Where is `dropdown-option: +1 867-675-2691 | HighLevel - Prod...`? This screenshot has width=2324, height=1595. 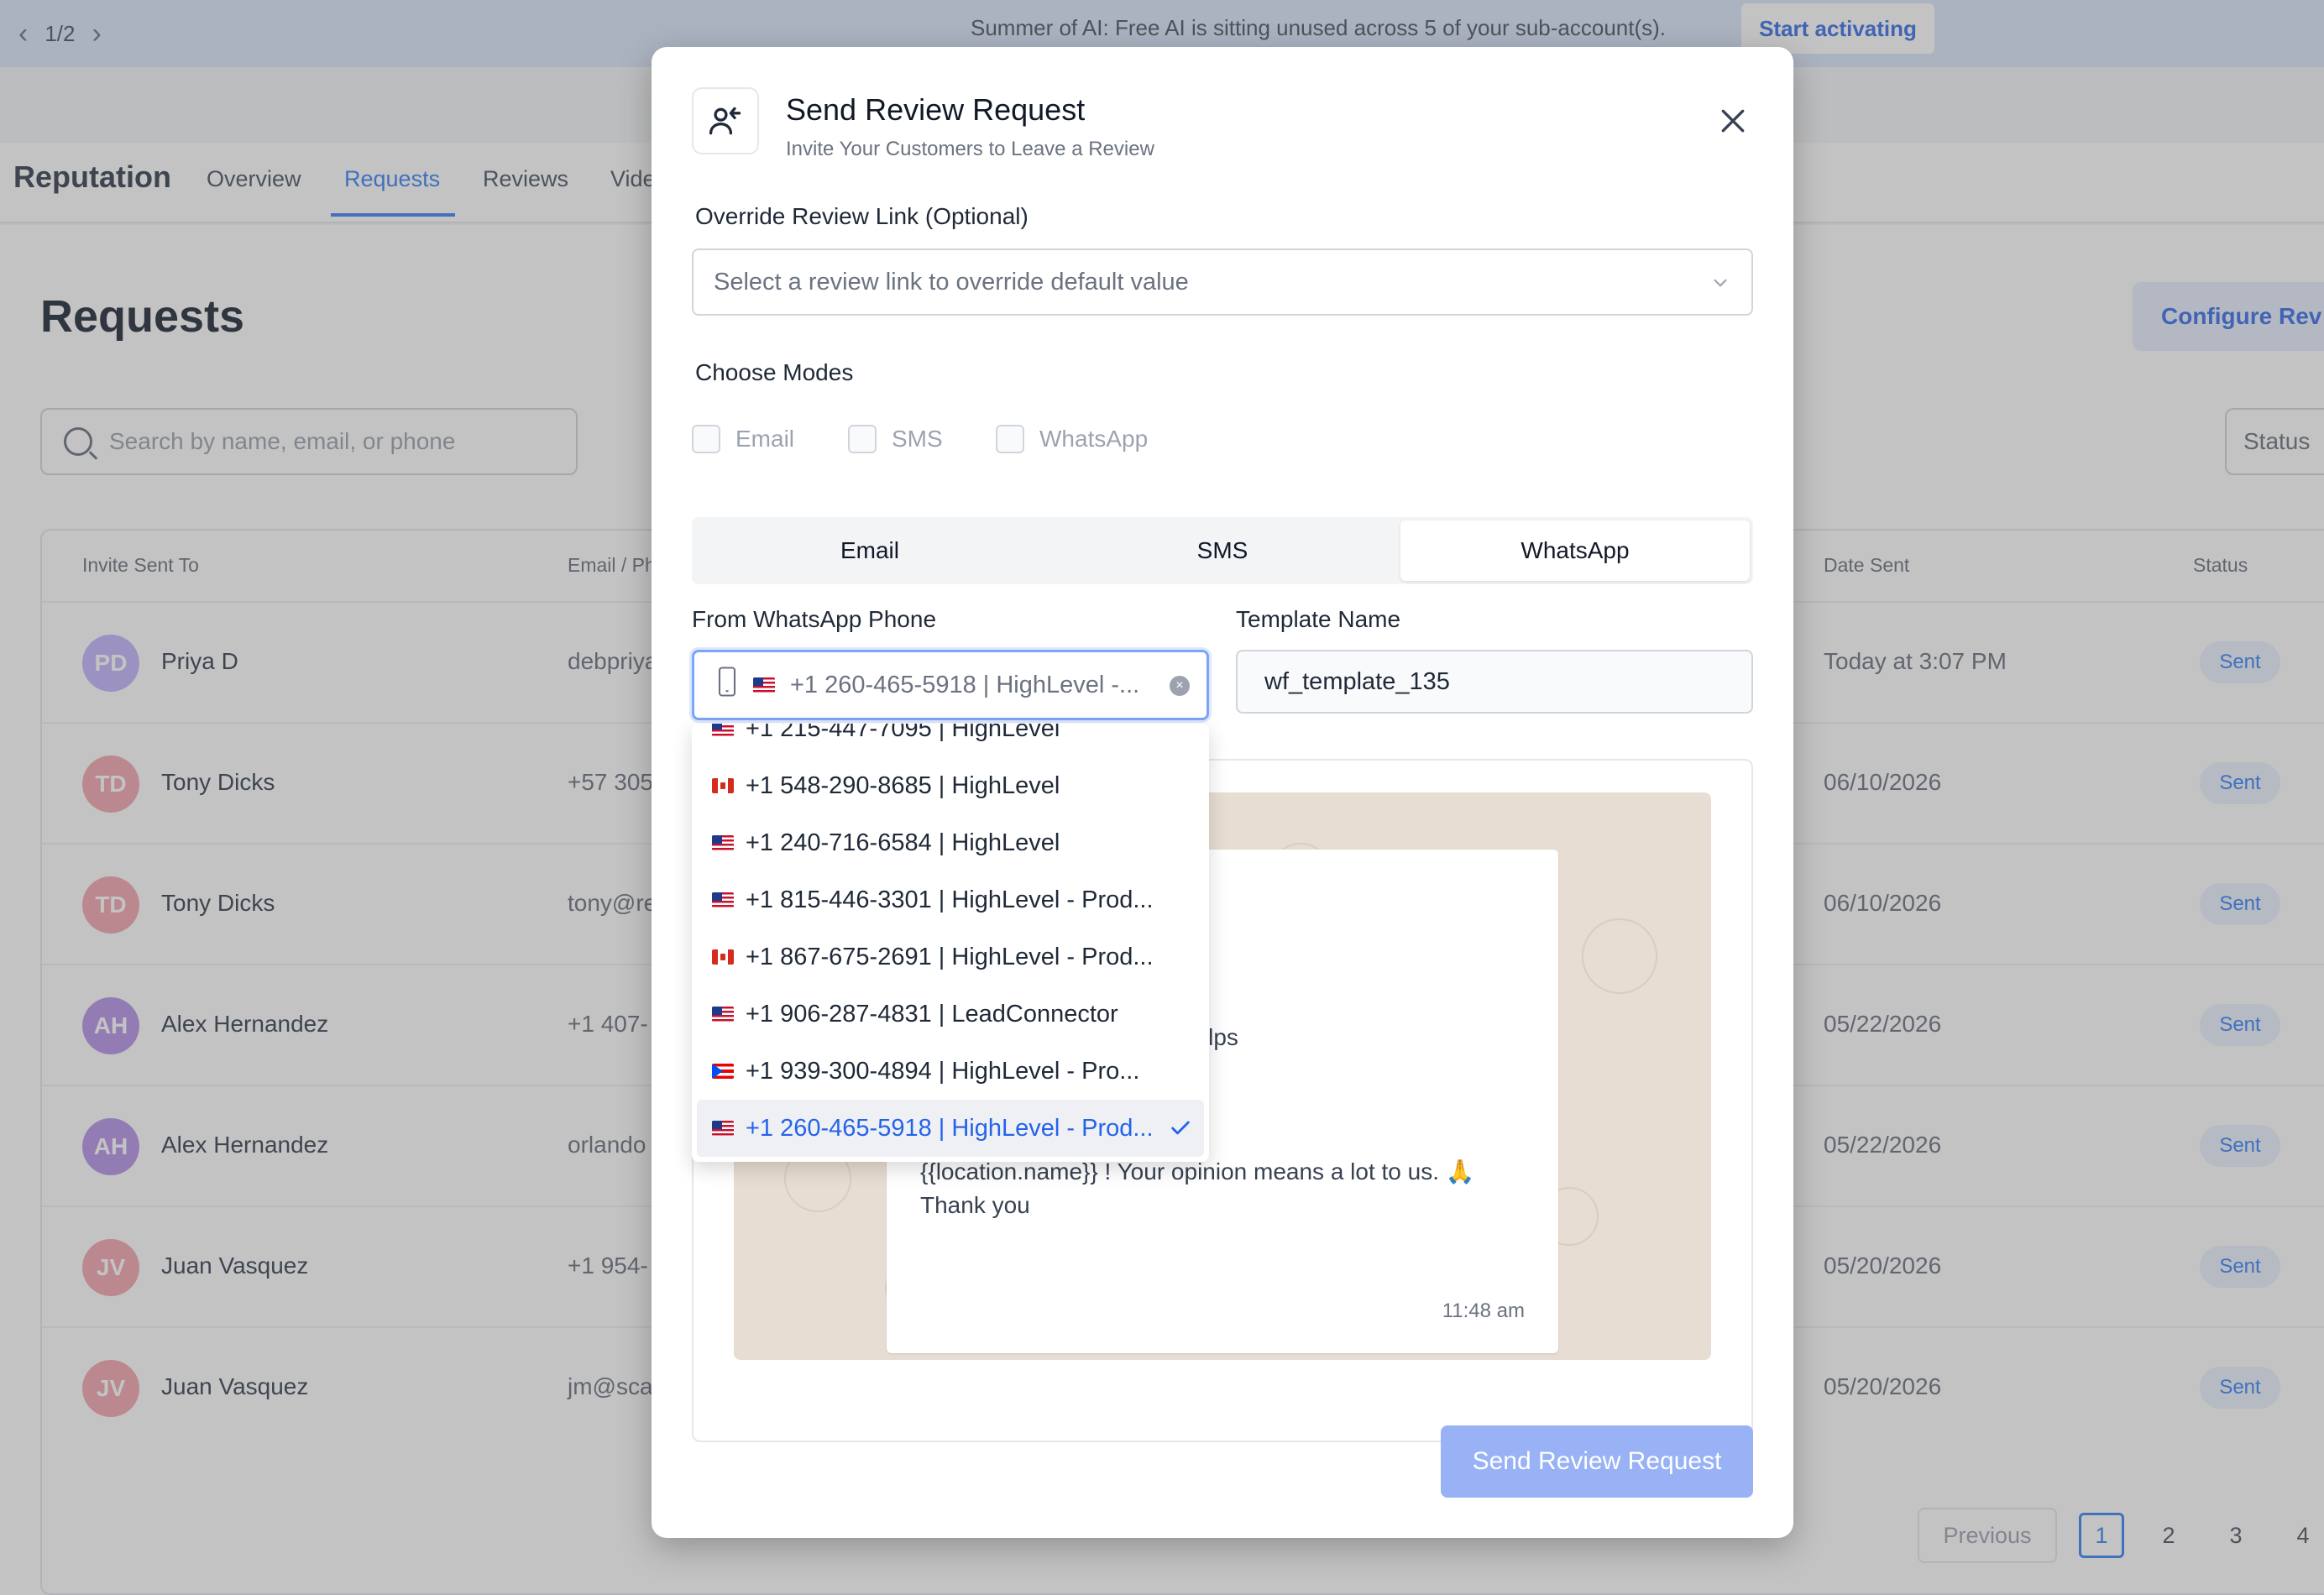
dropdown-option: +1 867-675-2691 | HighLevel - Prod... is located at coordinates (951, 957).